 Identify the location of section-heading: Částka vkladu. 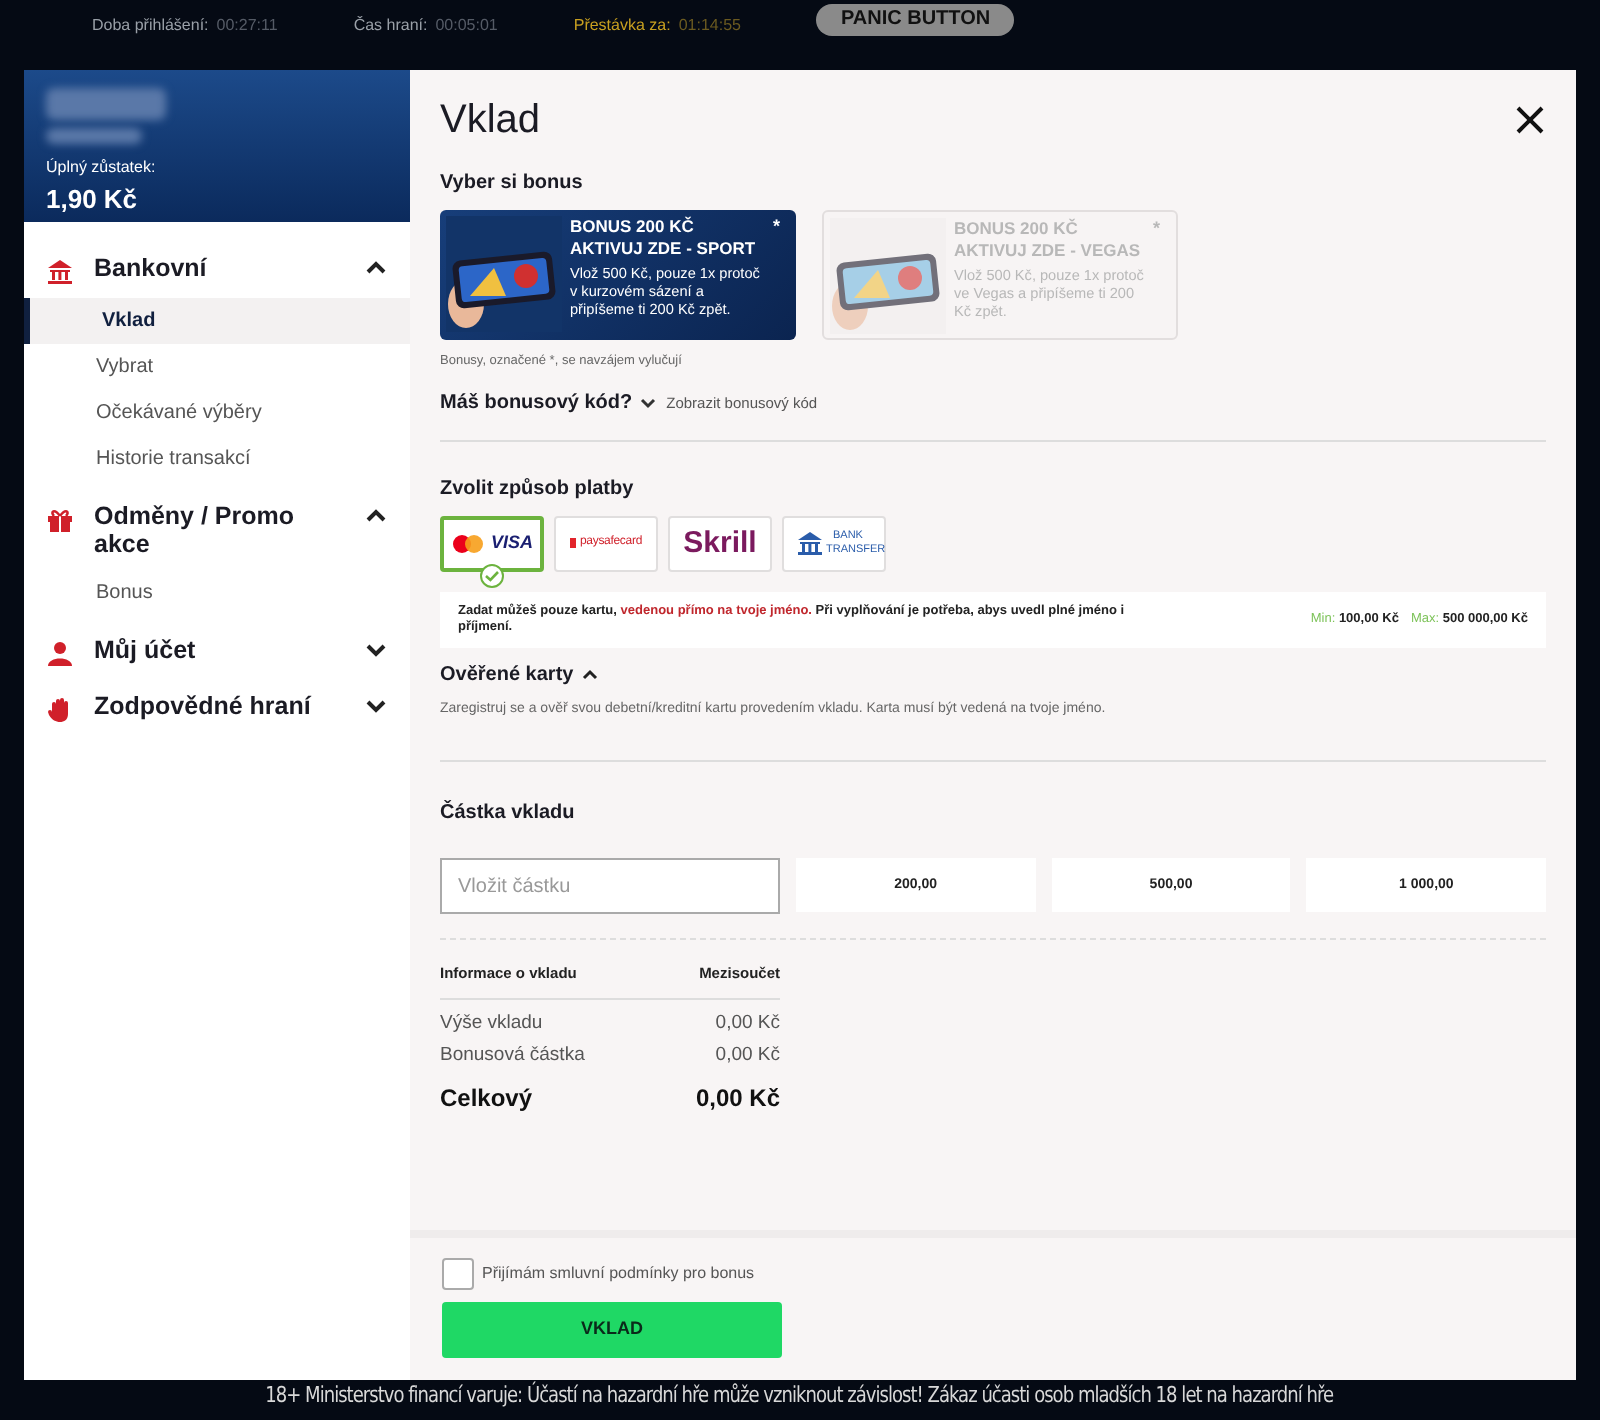
(508, 813).